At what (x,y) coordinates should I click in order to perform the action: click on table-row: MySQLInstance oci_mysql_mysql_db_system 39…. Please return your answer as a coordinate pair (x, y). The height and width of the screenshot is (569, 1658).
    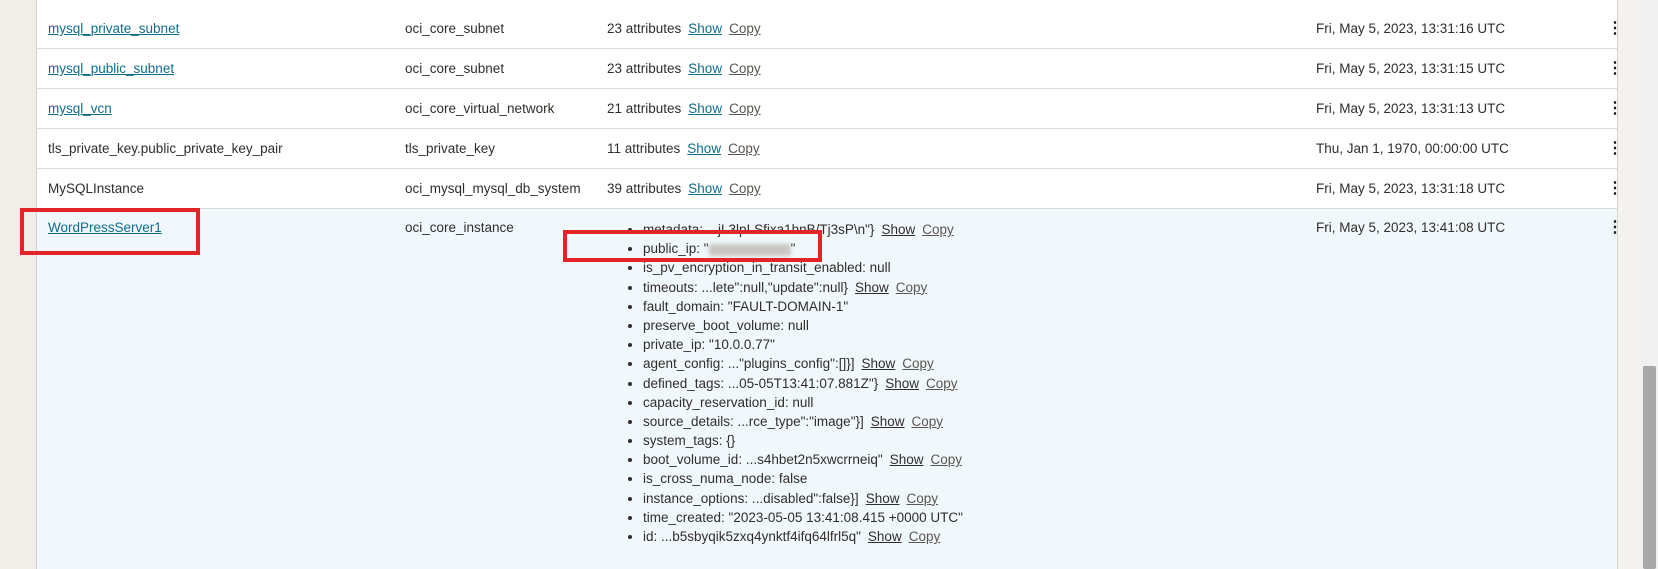
    Looking at the image, I should click on (830, 189).